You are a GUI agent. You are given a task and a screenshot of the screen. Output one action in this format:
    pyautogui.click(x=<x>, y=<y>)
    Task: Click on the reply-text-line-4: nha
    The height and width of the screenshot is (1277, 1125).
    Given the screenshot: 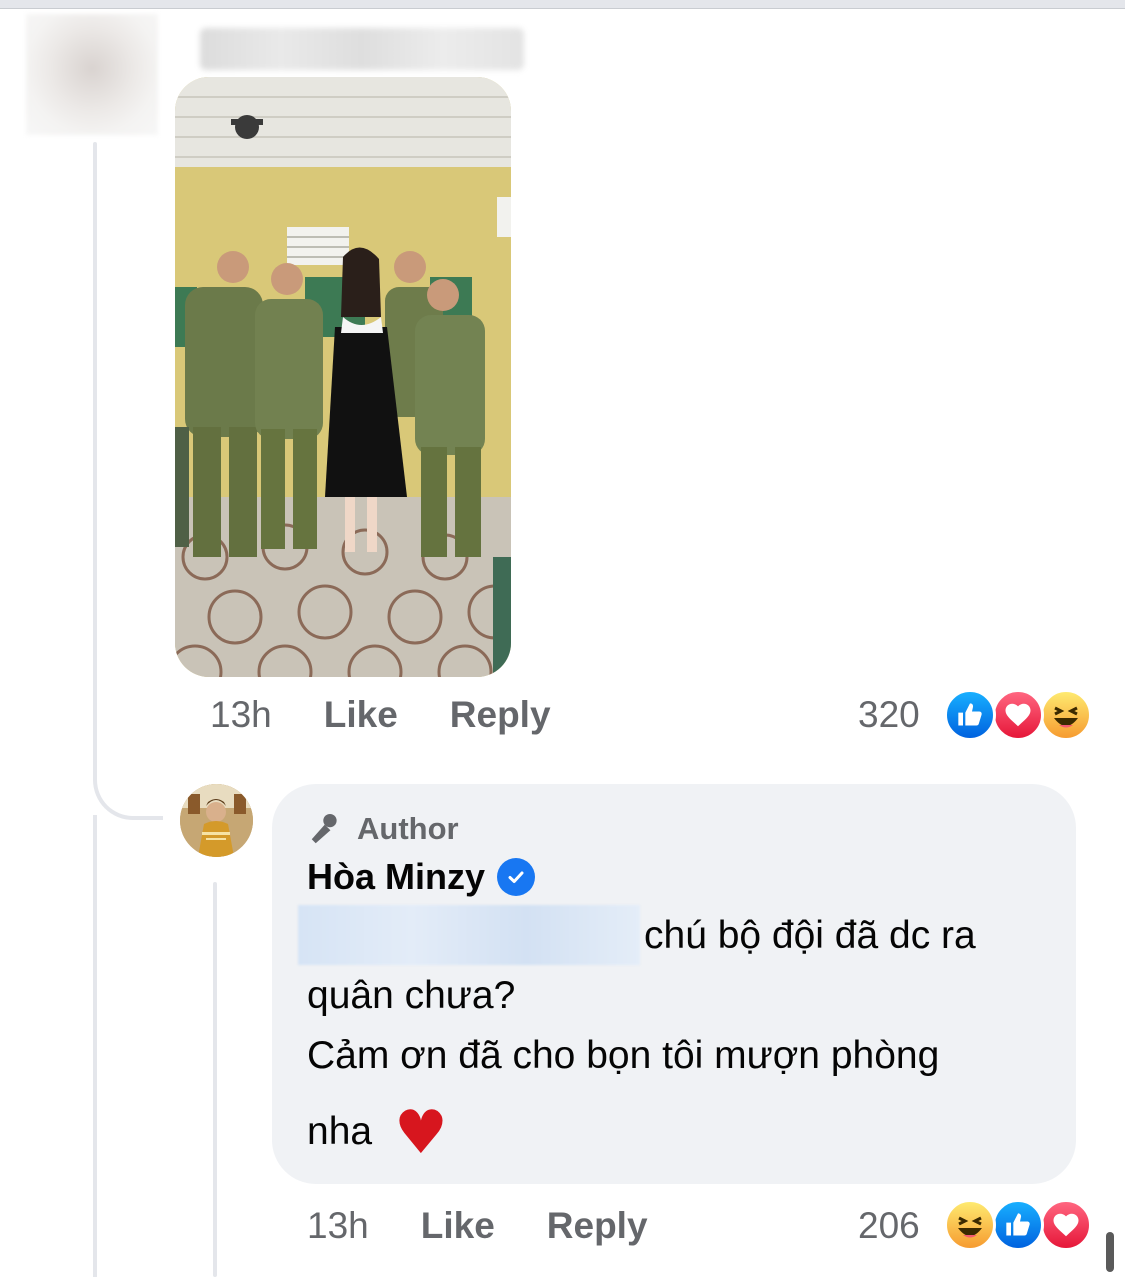 What is the action you would take?
    pyautogui.click(x=340, y=1131)
    